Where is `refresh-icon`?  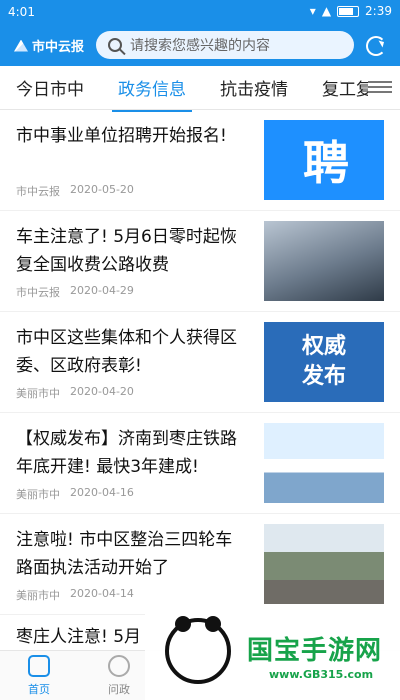 refresh-icon is located at coordinates (376, 46).